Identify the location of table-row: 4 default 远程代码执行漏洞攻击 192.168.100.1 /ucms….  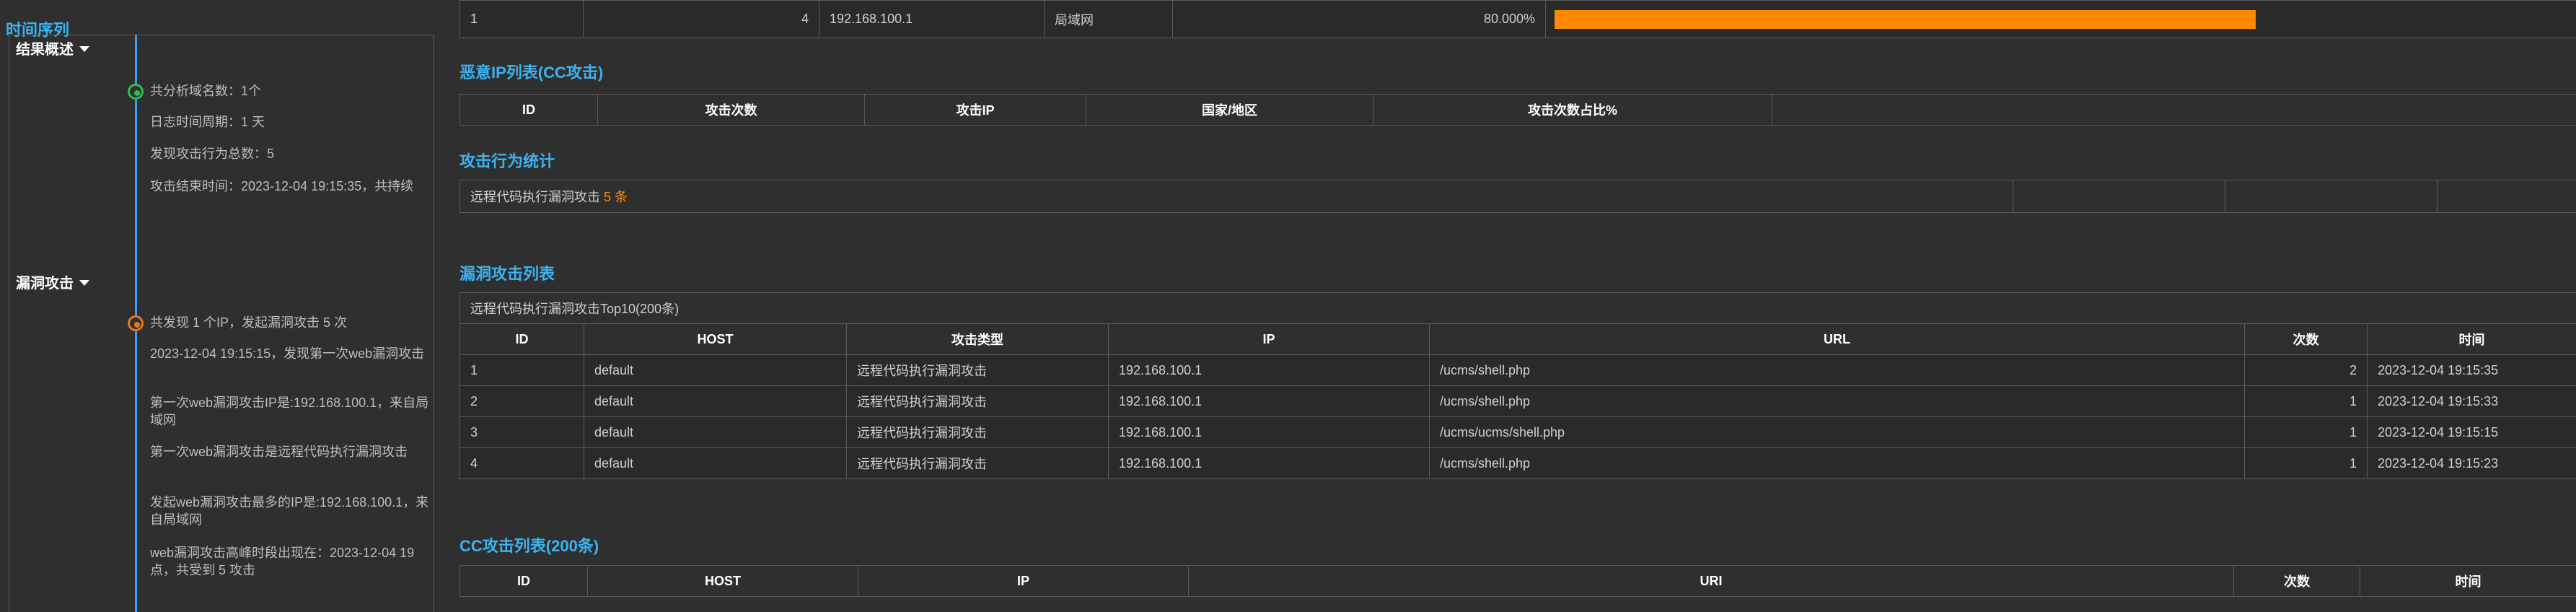
(1518, 463).